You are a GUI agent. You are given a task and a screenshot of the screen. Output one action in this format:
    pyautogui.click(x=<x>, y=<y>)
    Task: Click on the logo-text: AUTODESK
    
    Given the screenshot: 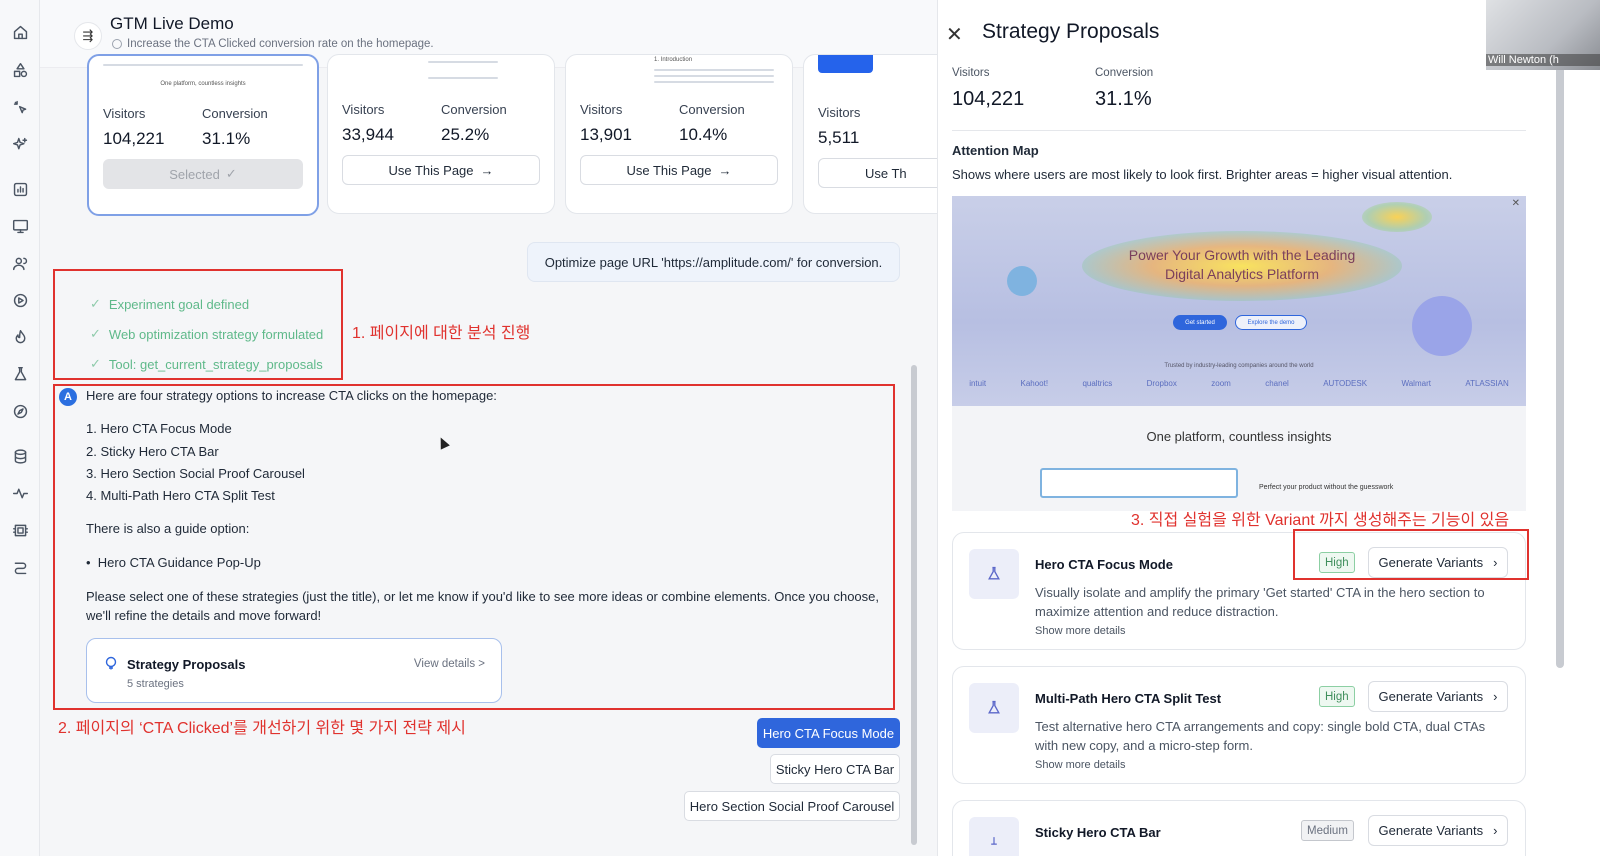 What is the action you would take?
    pyautogui.click(x=1345, y=383)
    